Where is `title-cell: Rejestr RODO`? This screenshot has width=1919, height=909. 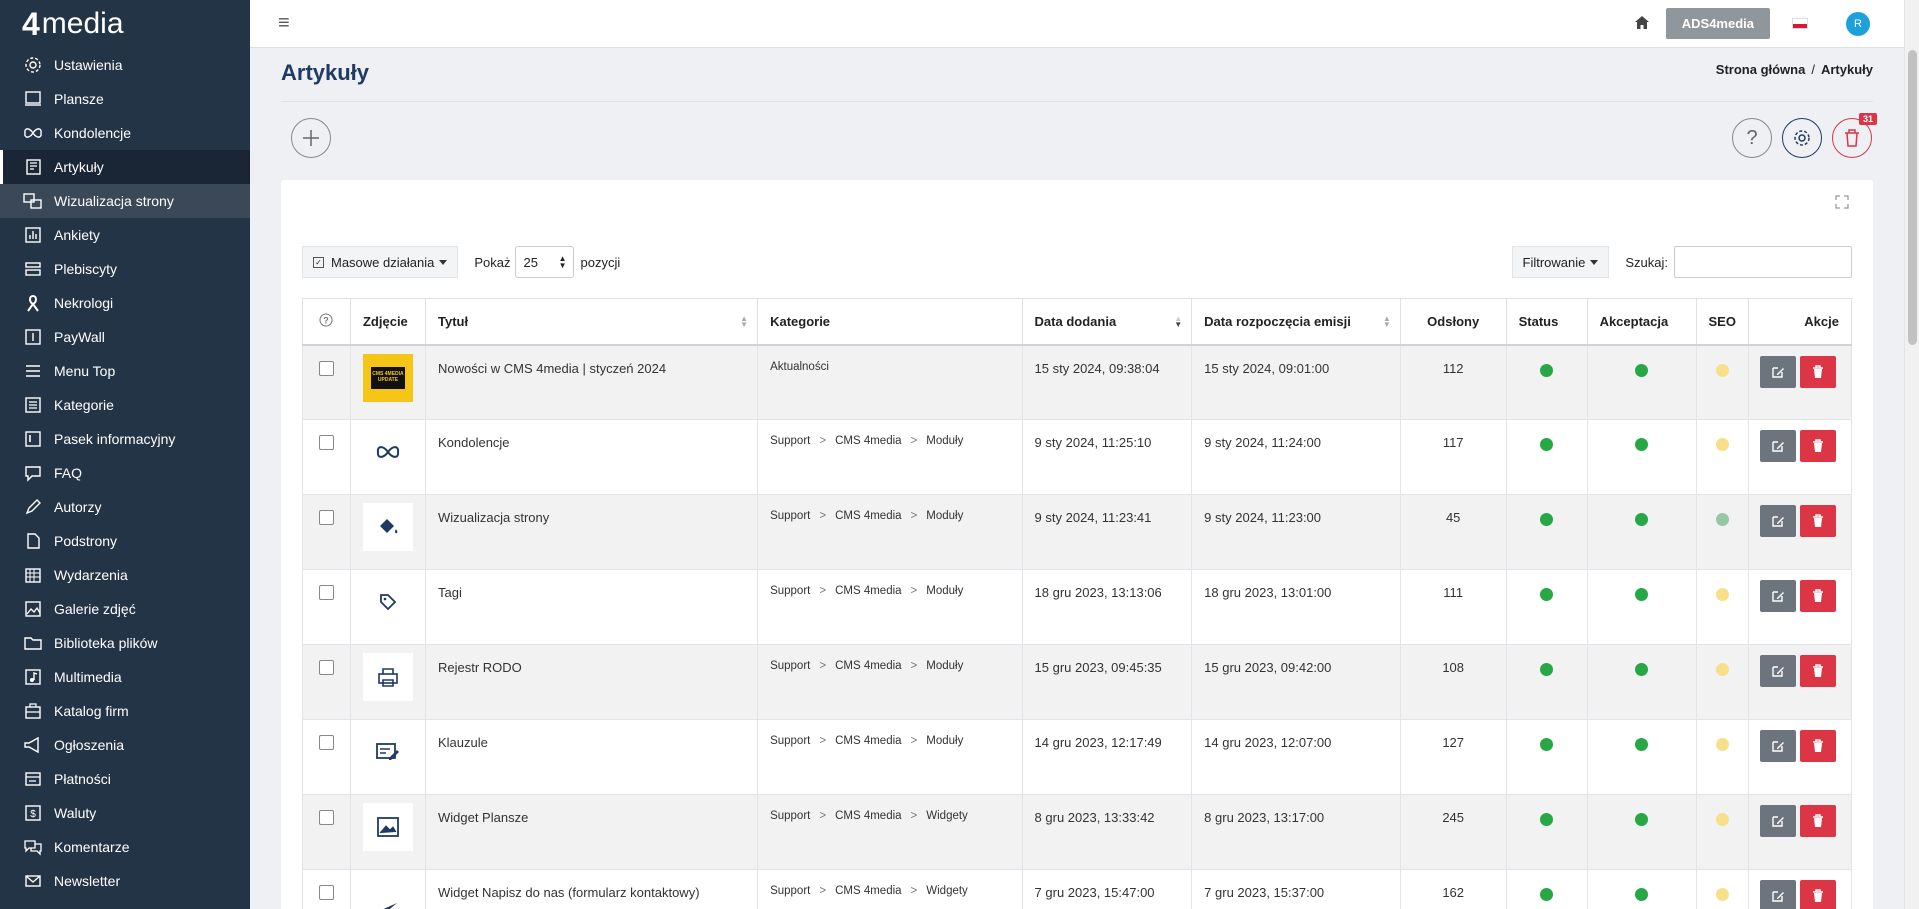
title-cell: Rejestr RODO is located at coordinates (591, 682).